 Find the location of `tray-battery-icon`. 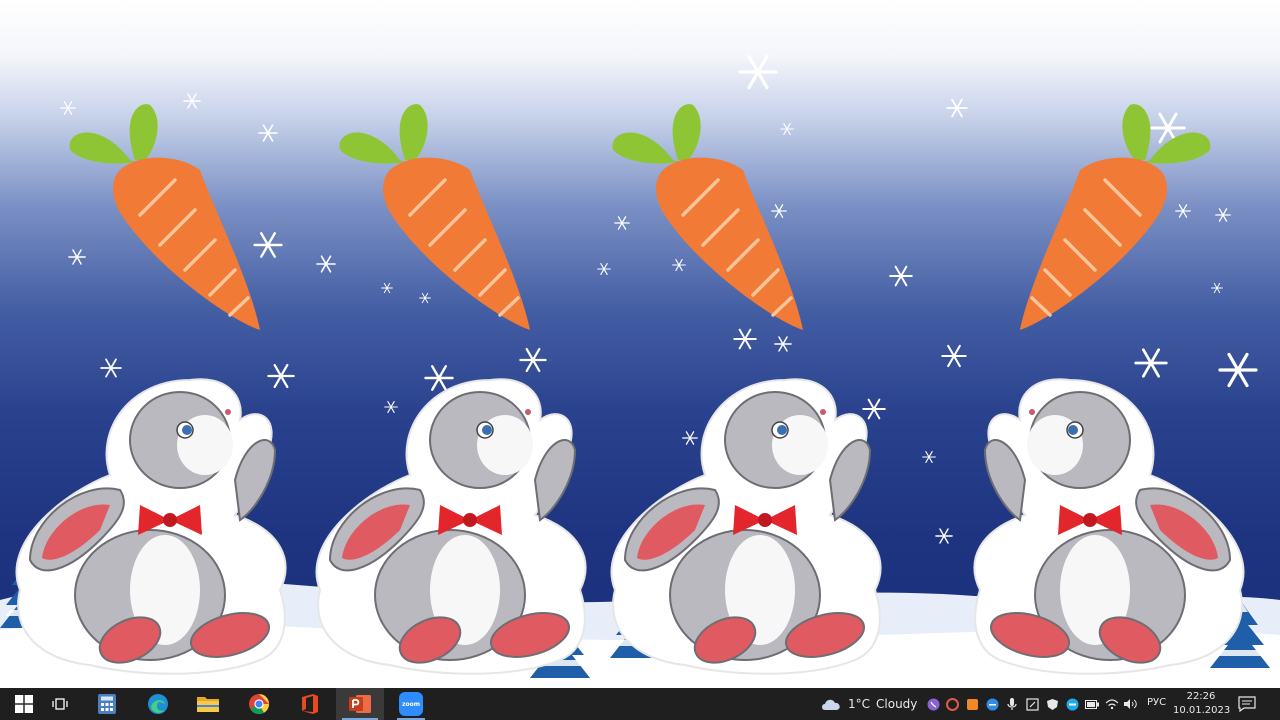

tray-battery-icon is located at coordinates (1092, 704).